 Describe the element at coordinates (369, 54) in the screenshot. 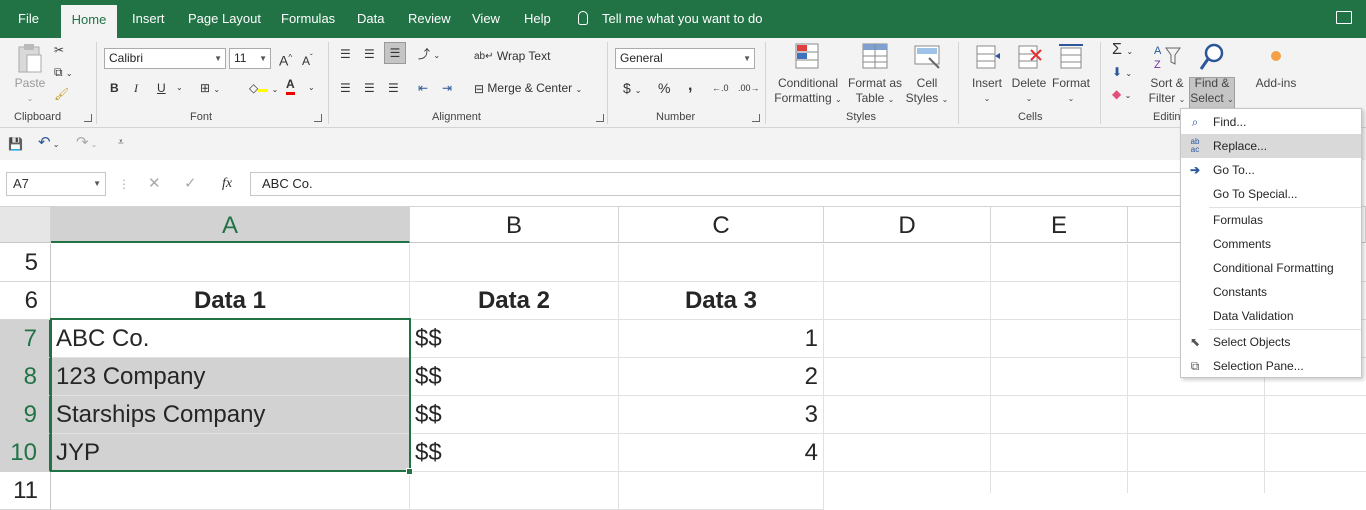

I see `align-middle-icon: ☰` at that location.